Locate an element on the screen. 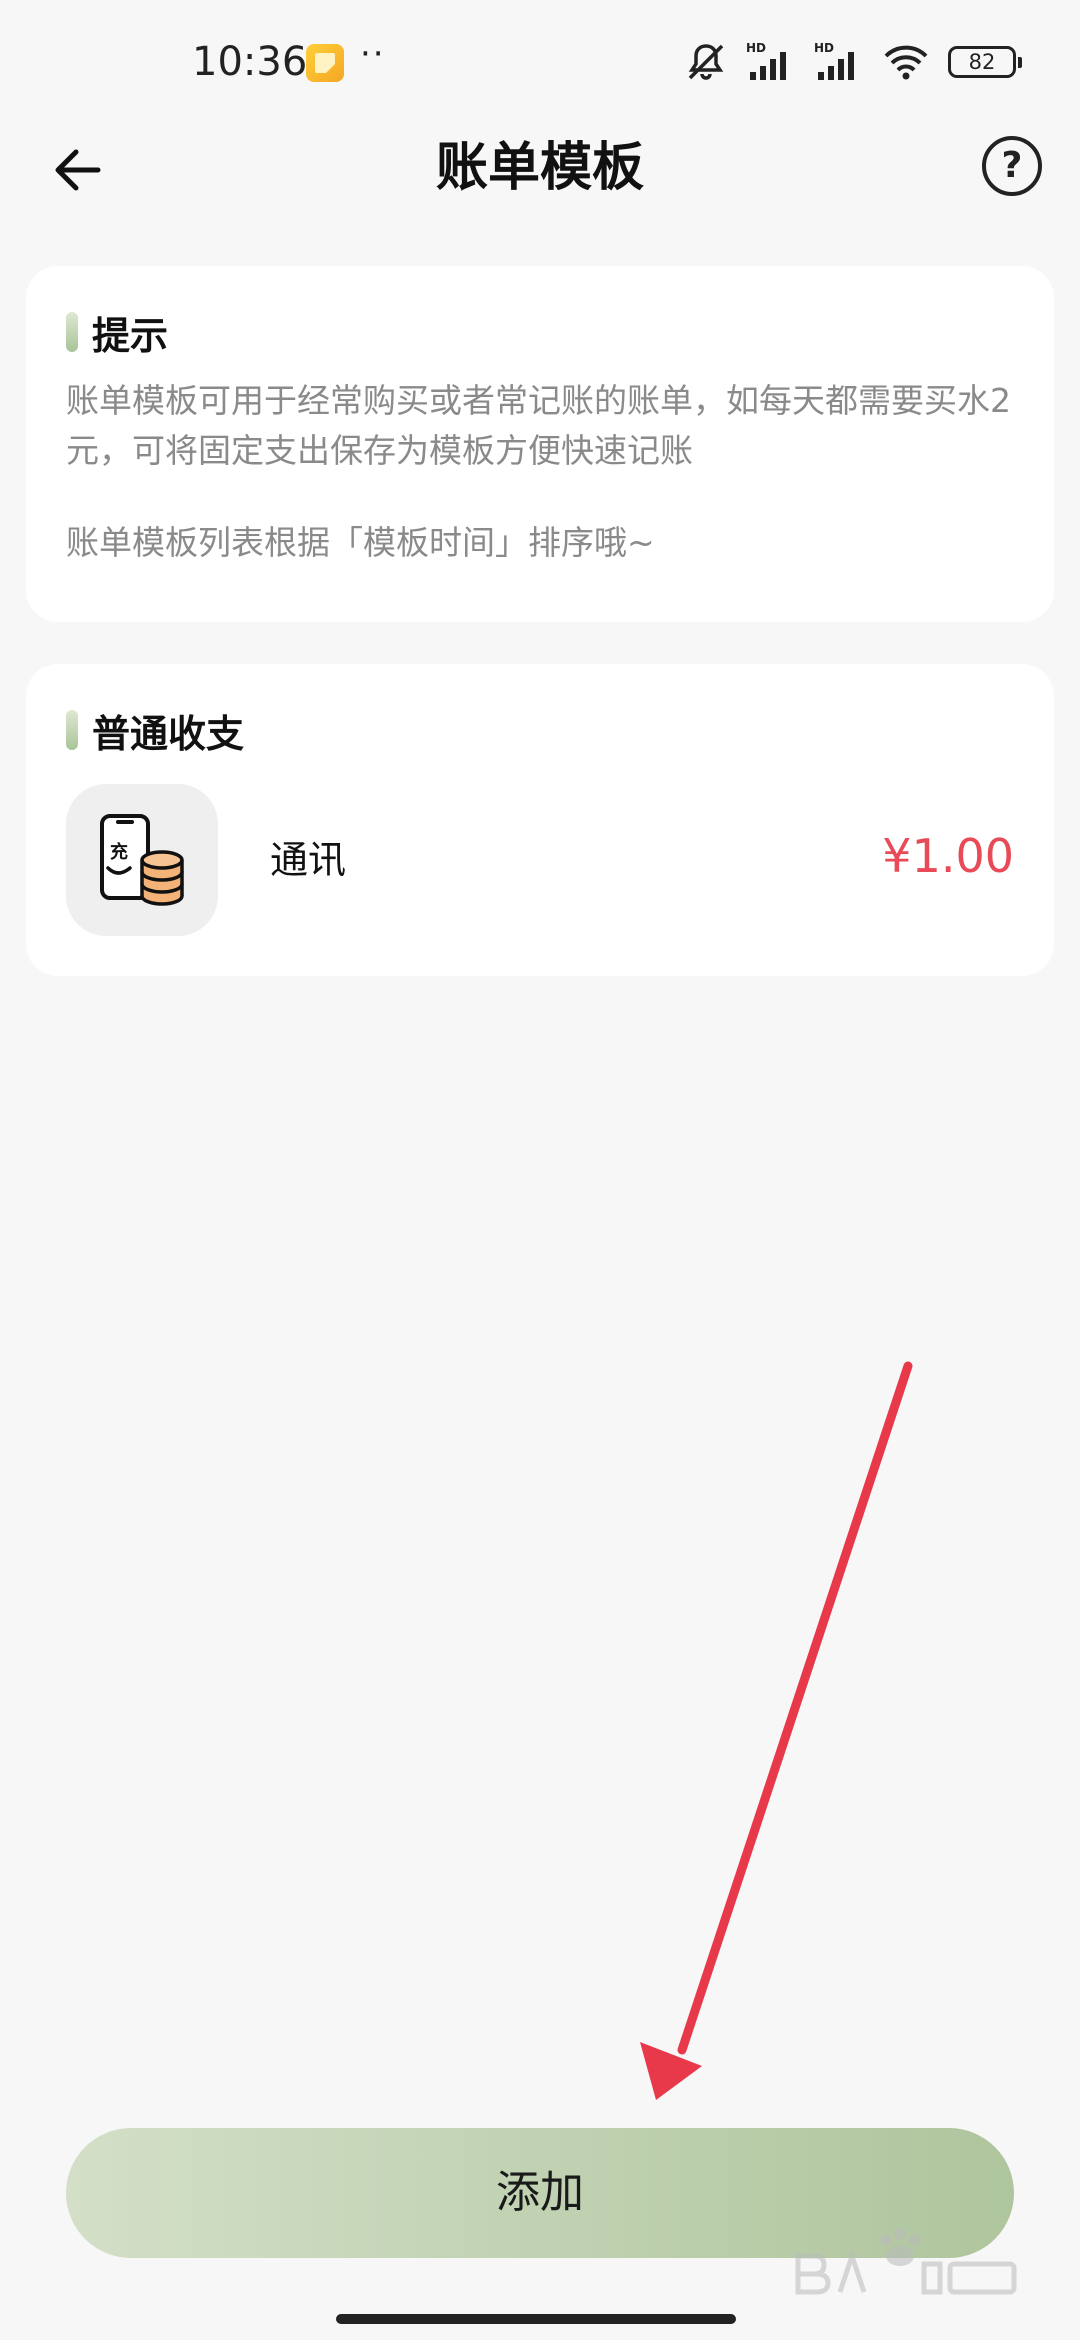 This screenshot has width=1080, height=2340. bills-section-label: 普通收支 is located at coordinates (168, 733).